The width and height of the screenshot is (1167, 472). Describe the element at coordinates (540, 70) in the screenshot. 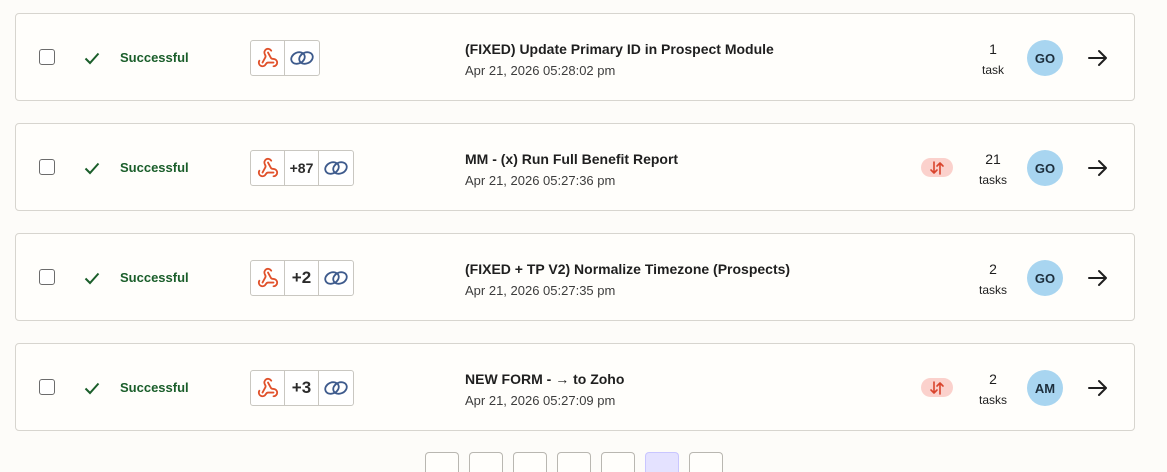

I see `run-timestamp: Apr 21, 2026 05:28:02 pm` at that location.